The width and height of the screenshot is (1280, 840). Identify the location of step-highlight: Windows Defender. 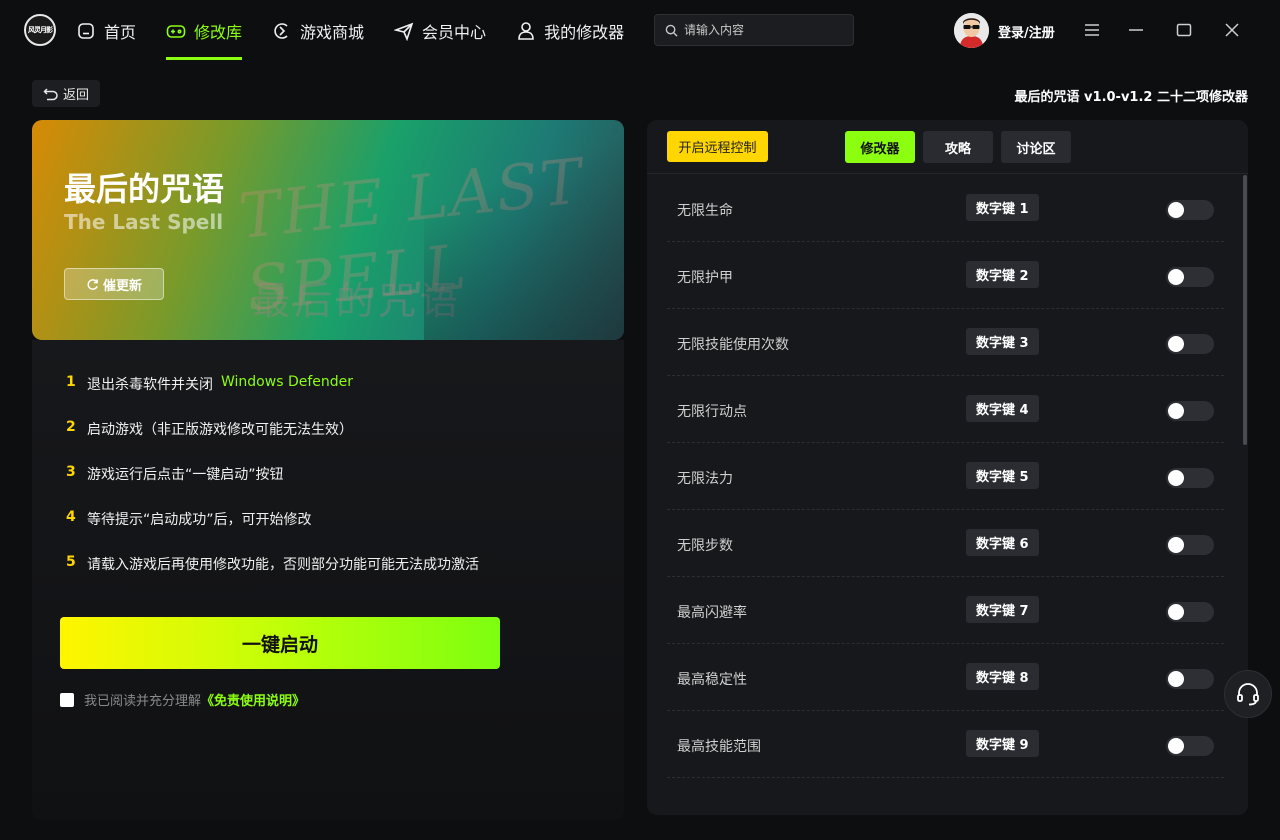
(287, 382).